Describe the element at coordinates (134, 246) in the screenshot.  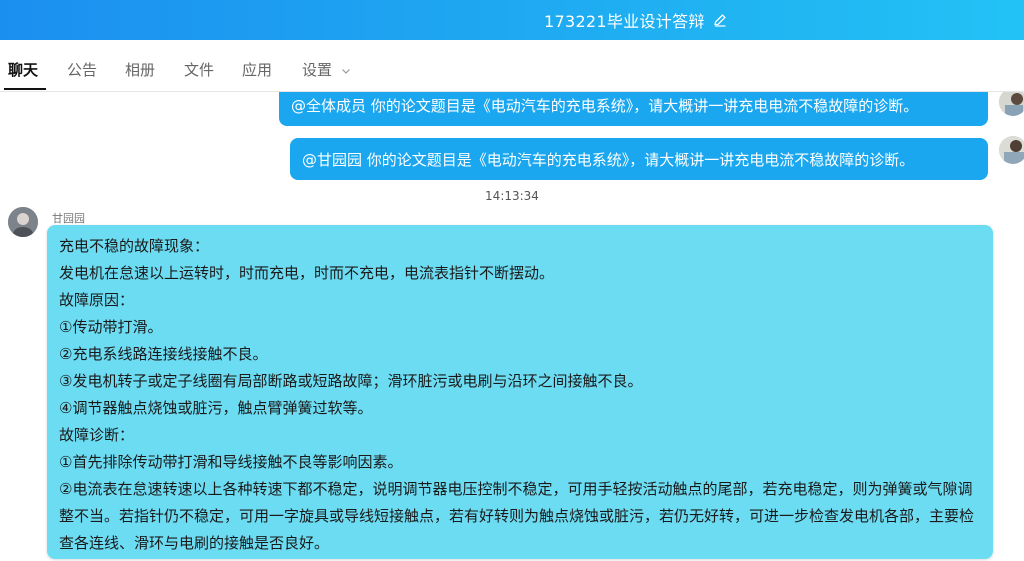
I see `message-line: 充电不稳的故障现象：` at that location.